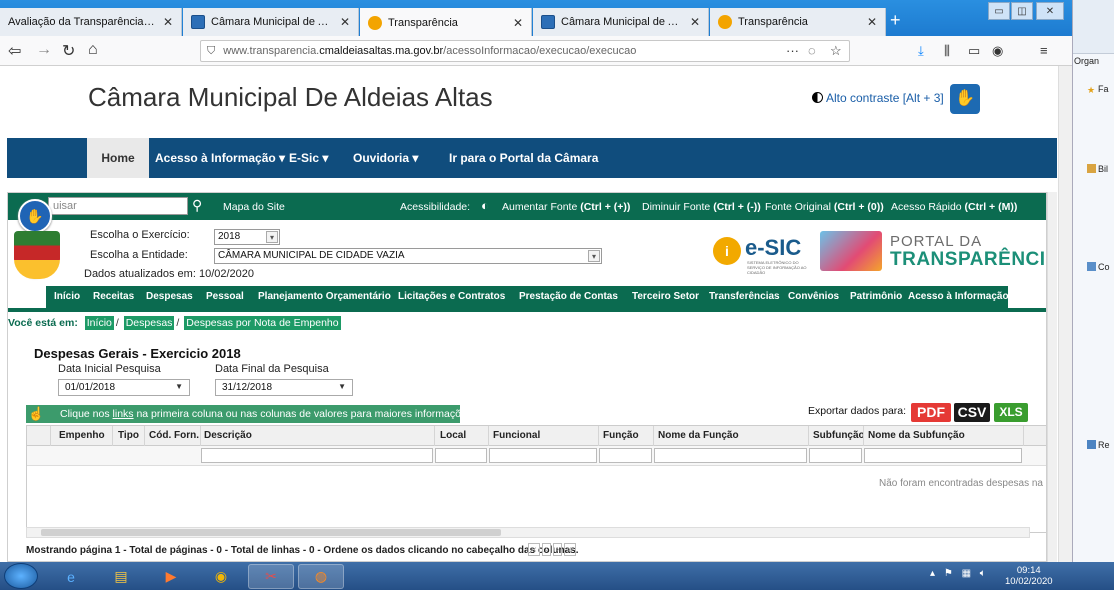 The width and height of the screenshot is (1114, 590). Describe the element at coordinates (169, 296) in the screenshot. I see `menu-despesas: Despesas` at that location.